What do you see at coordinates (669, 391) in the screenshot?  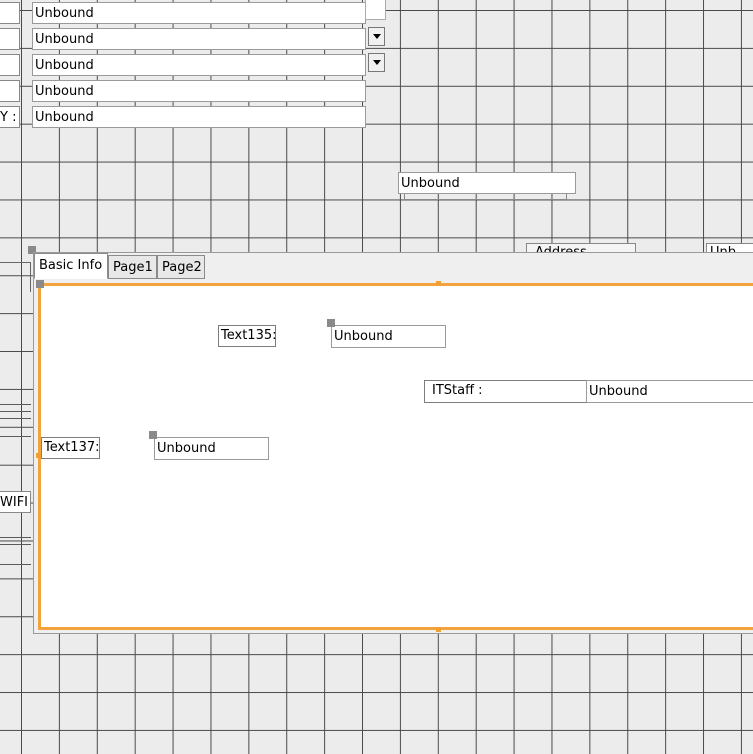 I see `itstaff-textbox: Unbound` at bounding box center [669, 391].